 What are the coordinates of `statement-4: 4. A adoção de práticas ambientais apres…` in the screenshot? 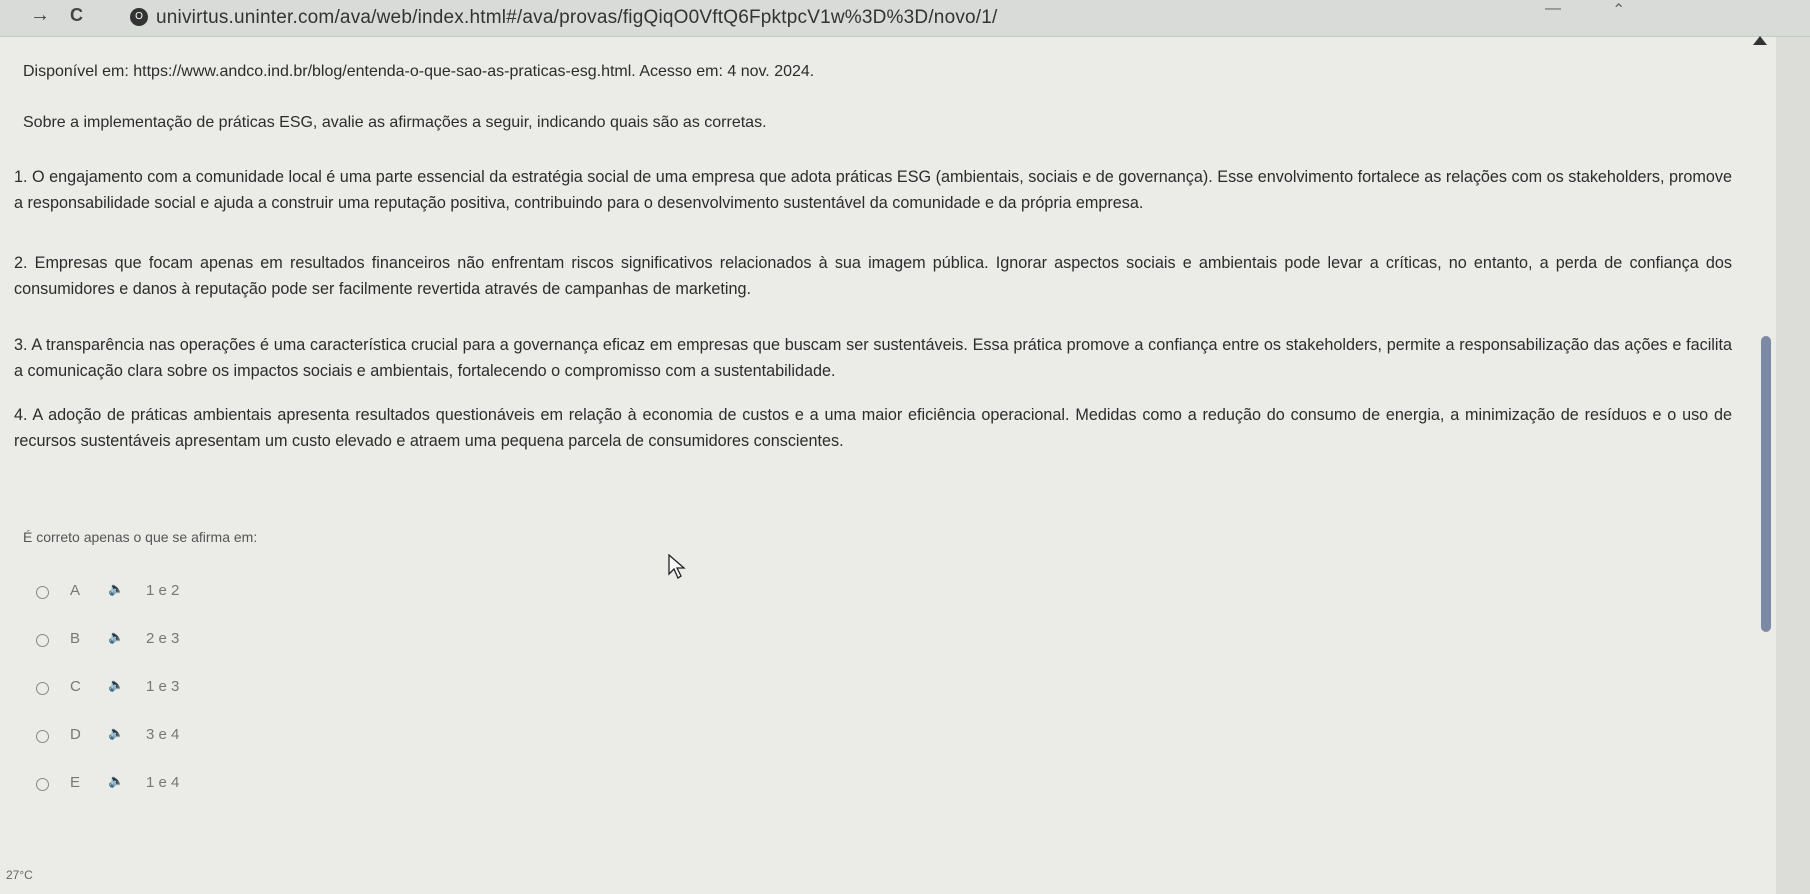 It's located at (873, 428).